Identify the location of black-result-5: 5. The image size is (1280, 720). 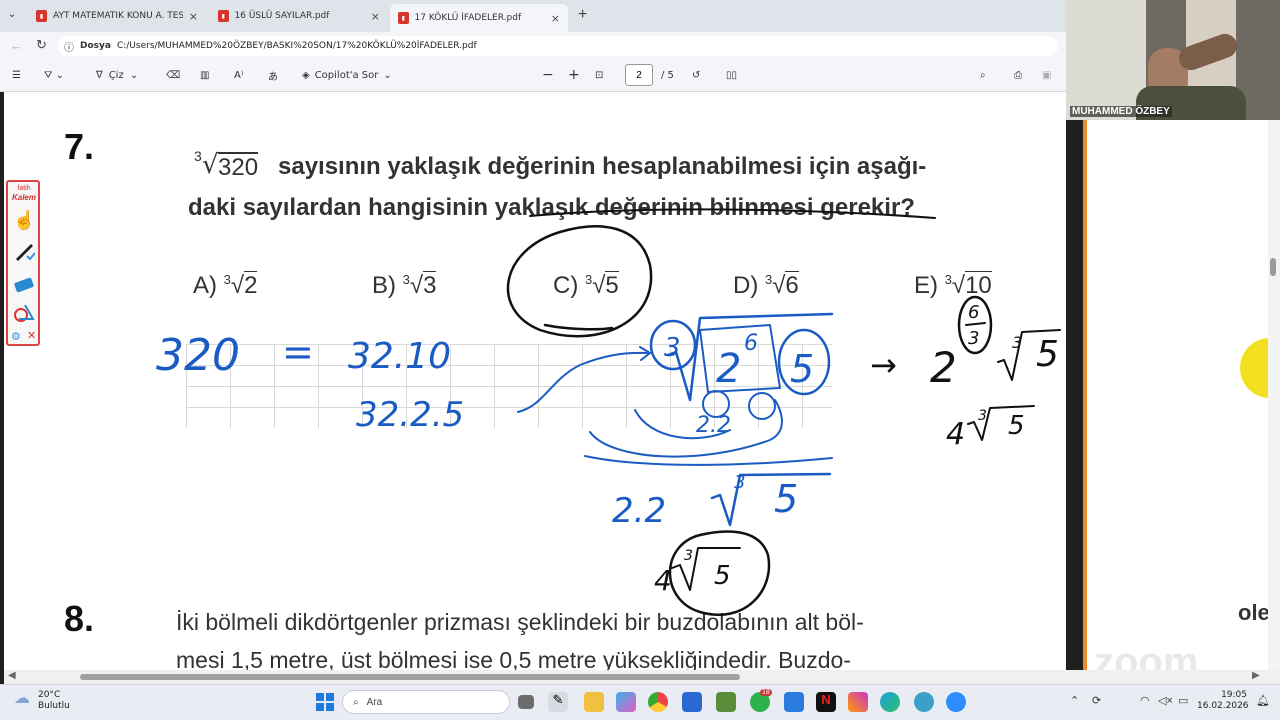
(1016, 426).